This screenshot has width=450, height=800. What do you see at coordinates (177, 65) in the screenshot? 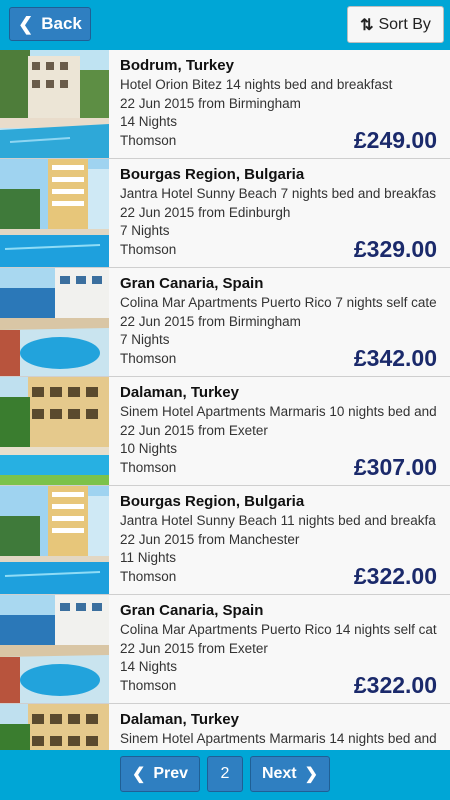
I see `destination: Bodrum, Turkey` at bounding box center [177, 65].